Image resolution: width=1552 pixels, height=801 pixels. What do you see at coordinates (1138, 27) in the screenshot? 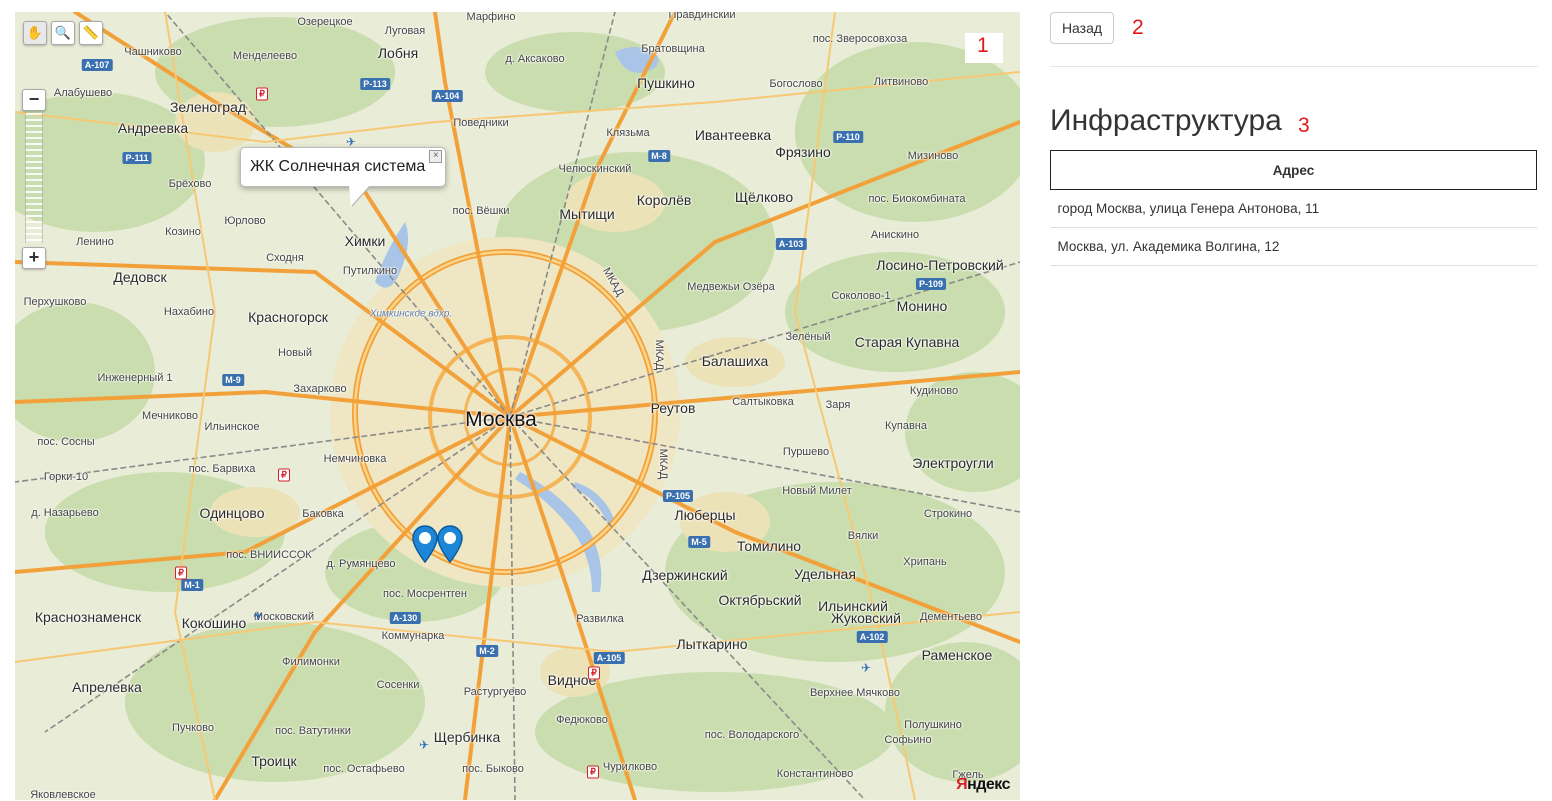
I see `annotation-2: 2` at bounding box center [1138, 27].